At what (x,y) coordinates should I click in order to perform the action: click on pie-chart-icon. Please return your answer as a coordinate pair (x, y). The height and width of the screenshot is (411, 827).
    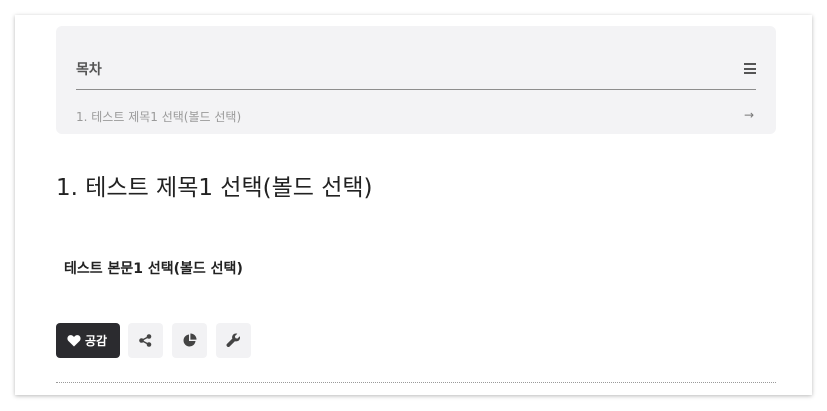
    Looking at the image, I should click on (190, 340).